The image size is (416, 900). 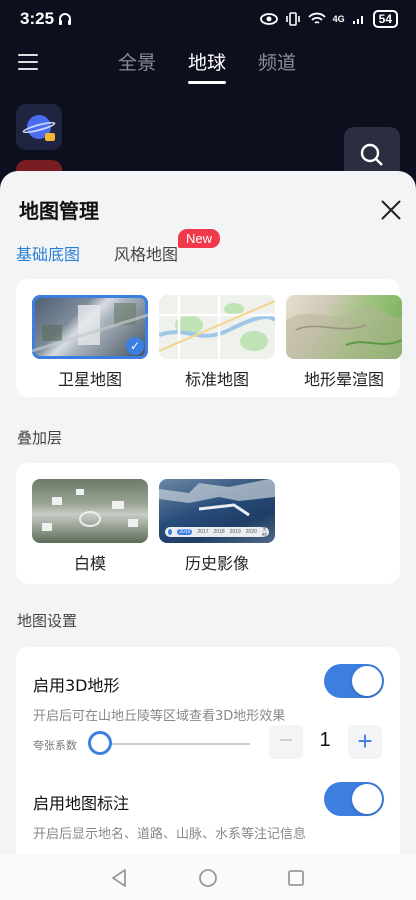 I want to click on status-time: 3:25, so click(x=37, y=18).